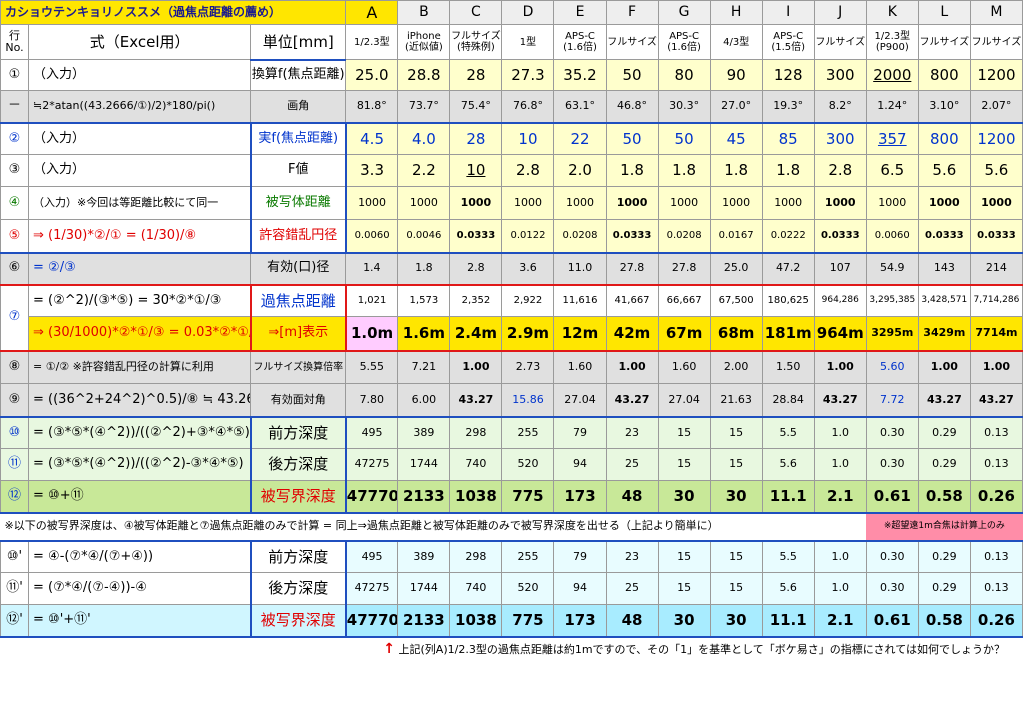  Describe the element at coordinates (372, 236) in the screenshot. I see `value-A: 0.0060` at that location.